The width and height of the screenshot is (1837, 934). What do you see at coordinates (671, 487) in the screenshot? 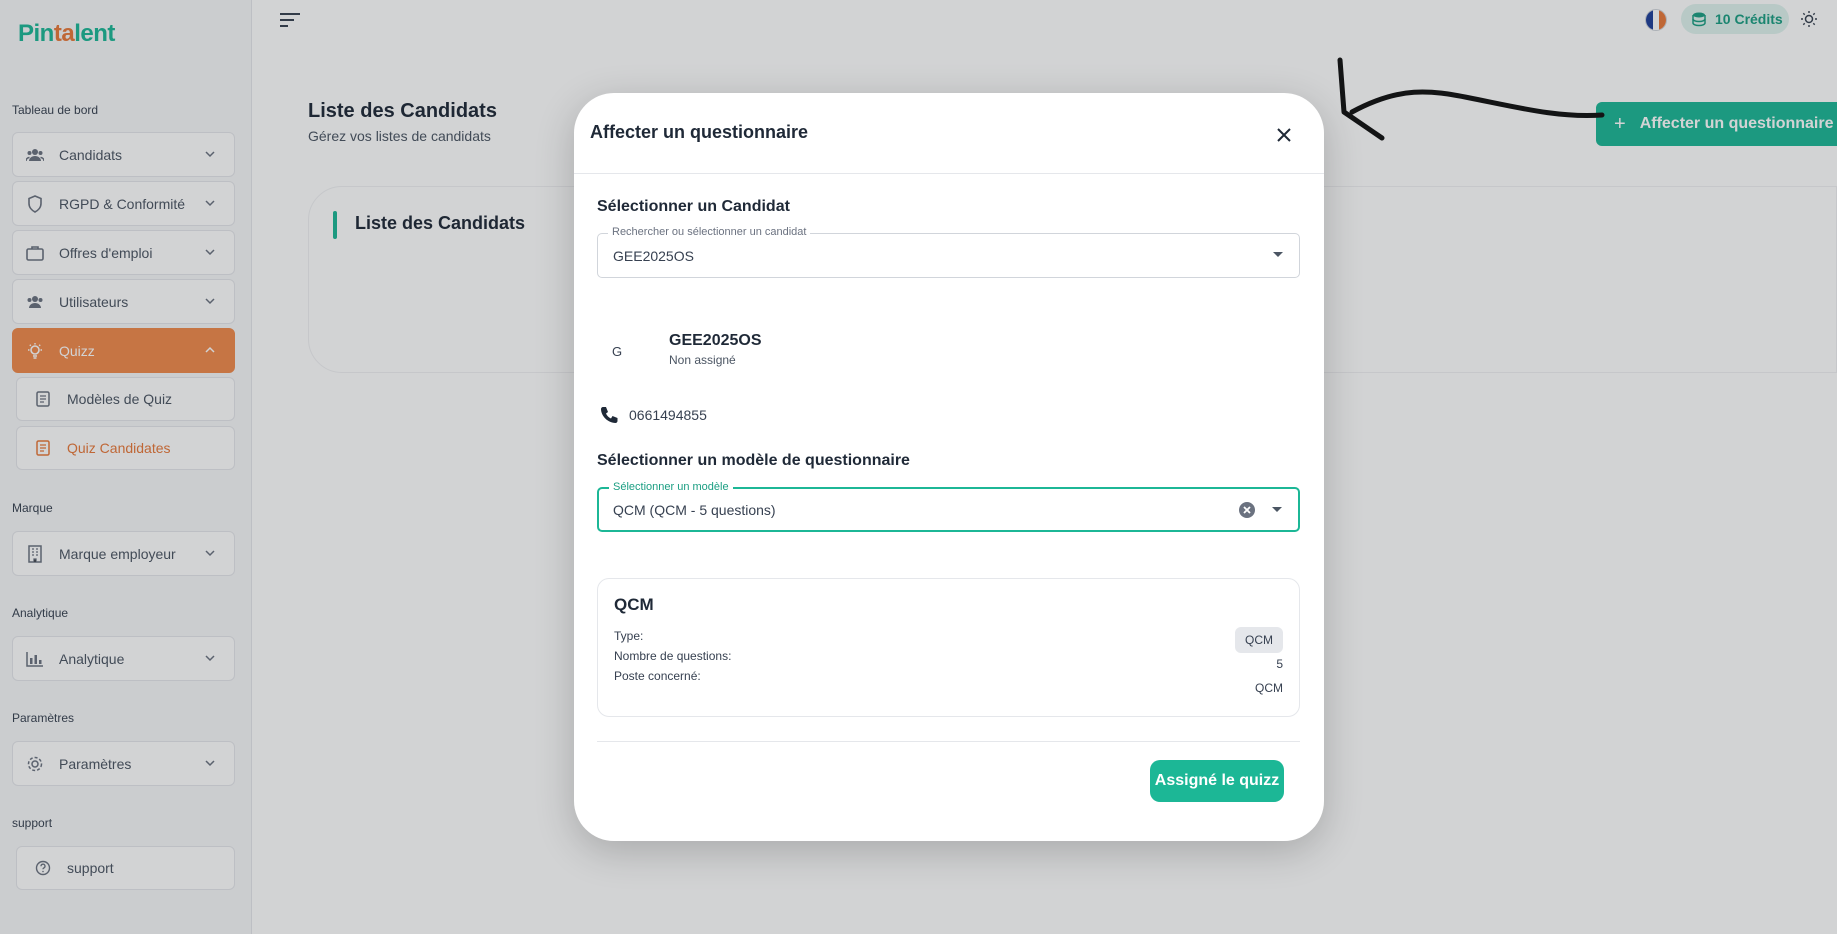
I see `model-select-label: Sélectionner un modèle` at bounding box center [671, 487].